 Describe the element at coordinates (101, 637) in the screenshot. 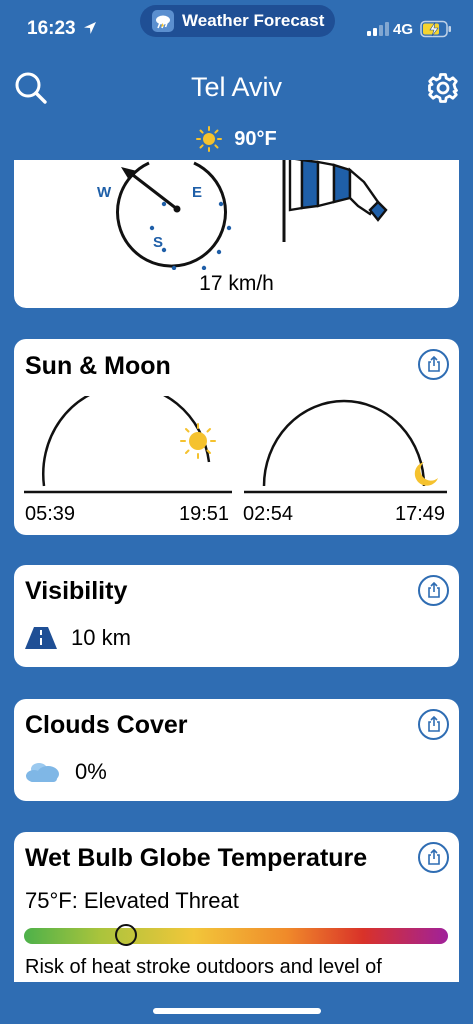

I see `visibility-value: 10 km` at that location.